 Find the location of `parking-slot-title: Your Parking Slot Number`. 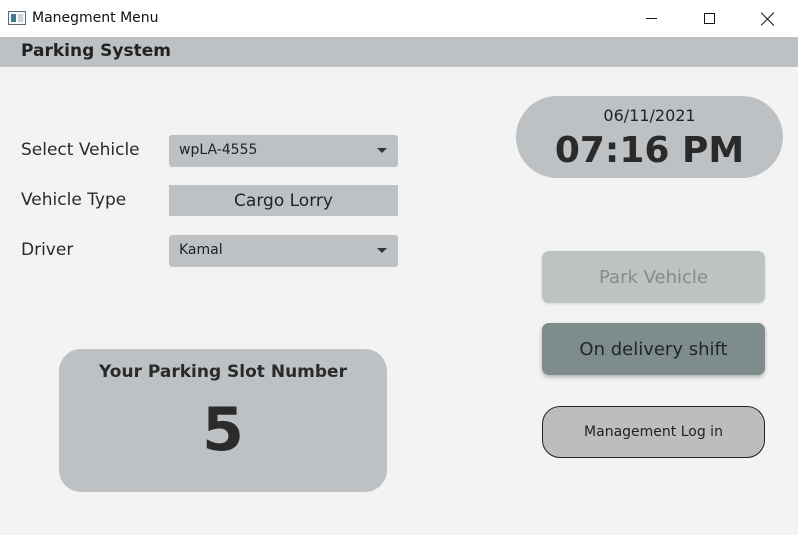

parking-slot-title: Your Parking Slot Number is located at coordinates (223, 372).